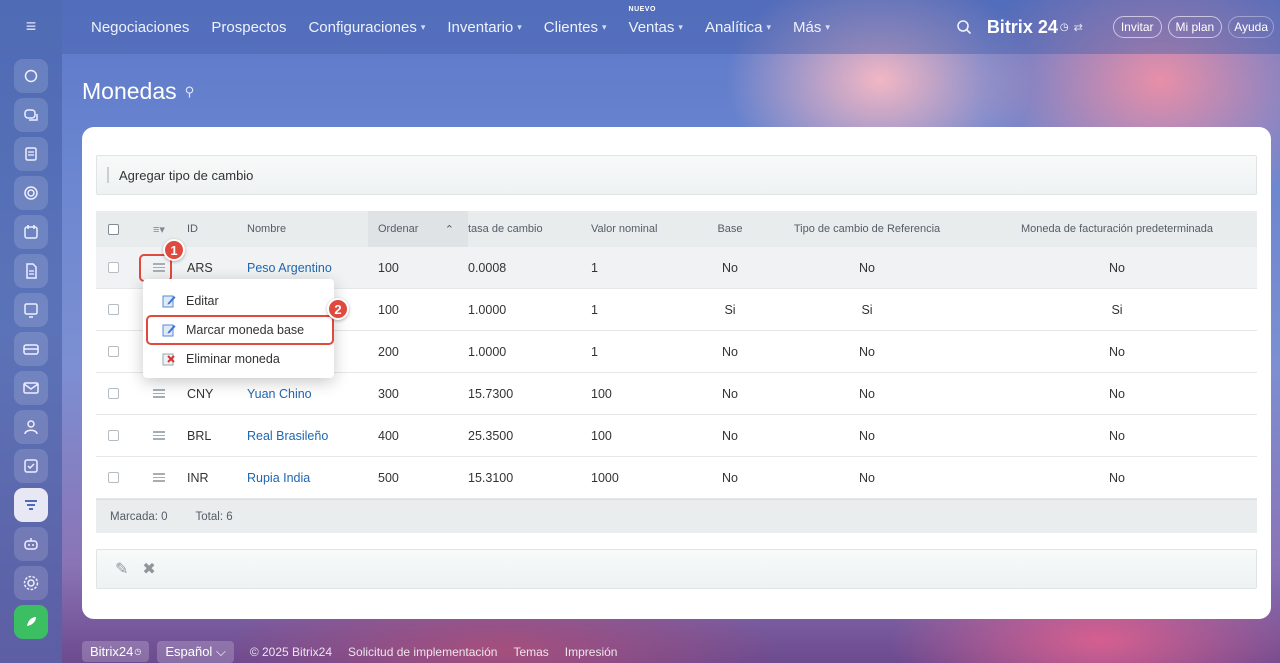 This screenshot has height=663, width=1280. Describe the element at coordinates (189, 651) in the screenshot. I see `language-label: Español` at that location.